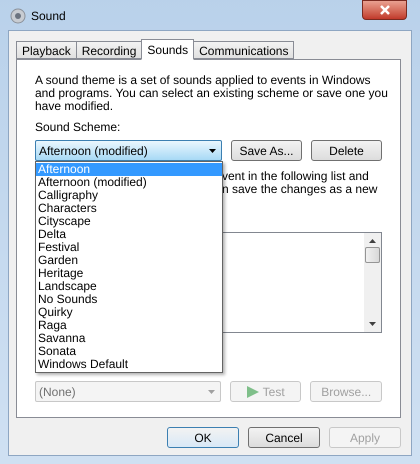 This screenshot has height=464, width=420. Describe the element at coordinates (78, 127) in the screenshot. I see `scheme-label: Sound Scheme:` at that location.